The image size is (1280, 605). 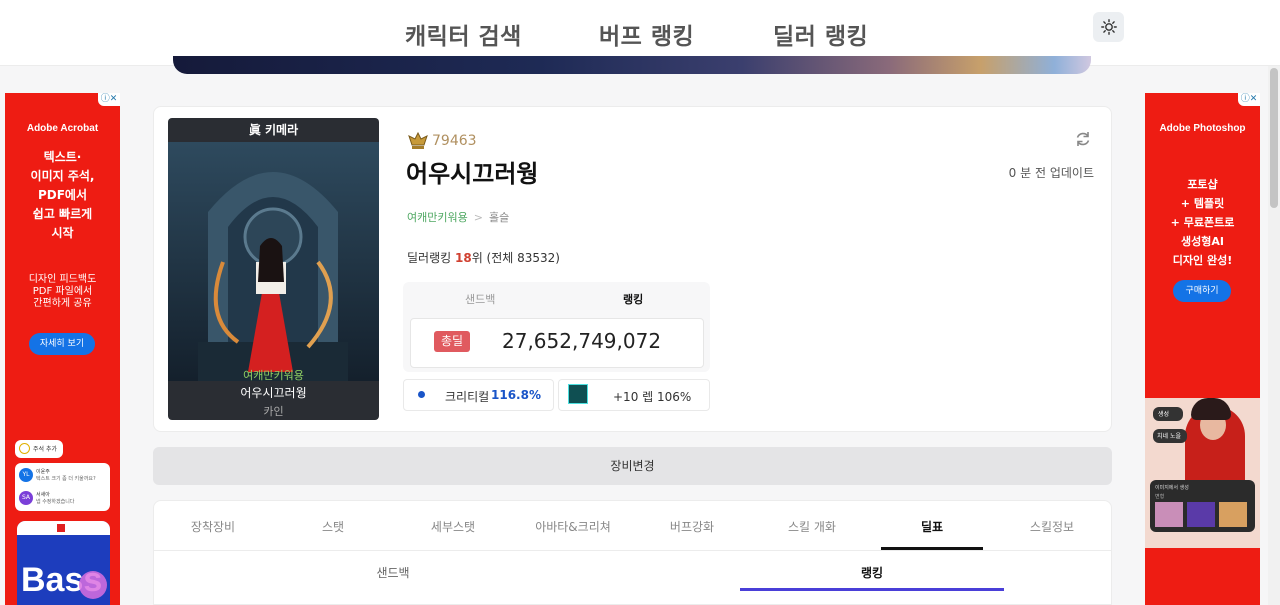 What do you see at coordinates (1083, 139) in the screenshot?
I see `refresh-icon` at bounding box center [1083, 139].